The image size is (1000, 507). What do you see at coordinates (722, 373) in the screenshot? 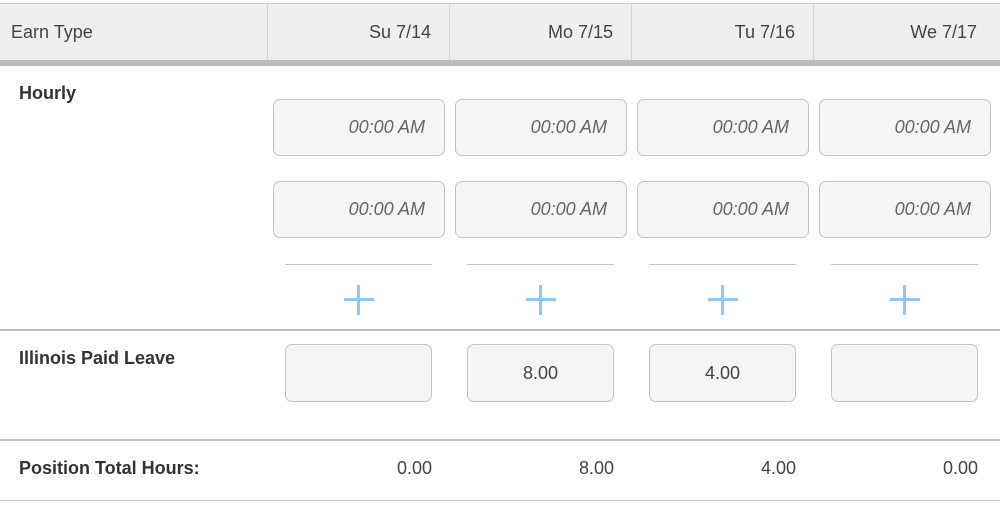
I see `leave-hours-input-tu: 4.00` at bounding box center [722, 373].